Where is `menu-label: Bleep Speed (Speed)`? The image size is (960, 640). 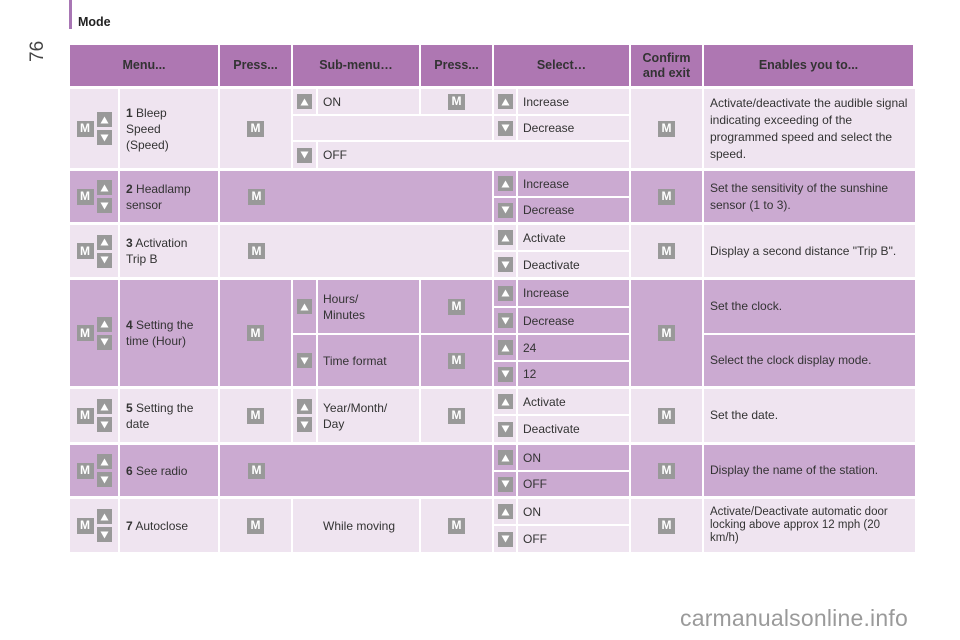 menu-label: Bleep Speed (Speed) is located at coordinates (147, 128).